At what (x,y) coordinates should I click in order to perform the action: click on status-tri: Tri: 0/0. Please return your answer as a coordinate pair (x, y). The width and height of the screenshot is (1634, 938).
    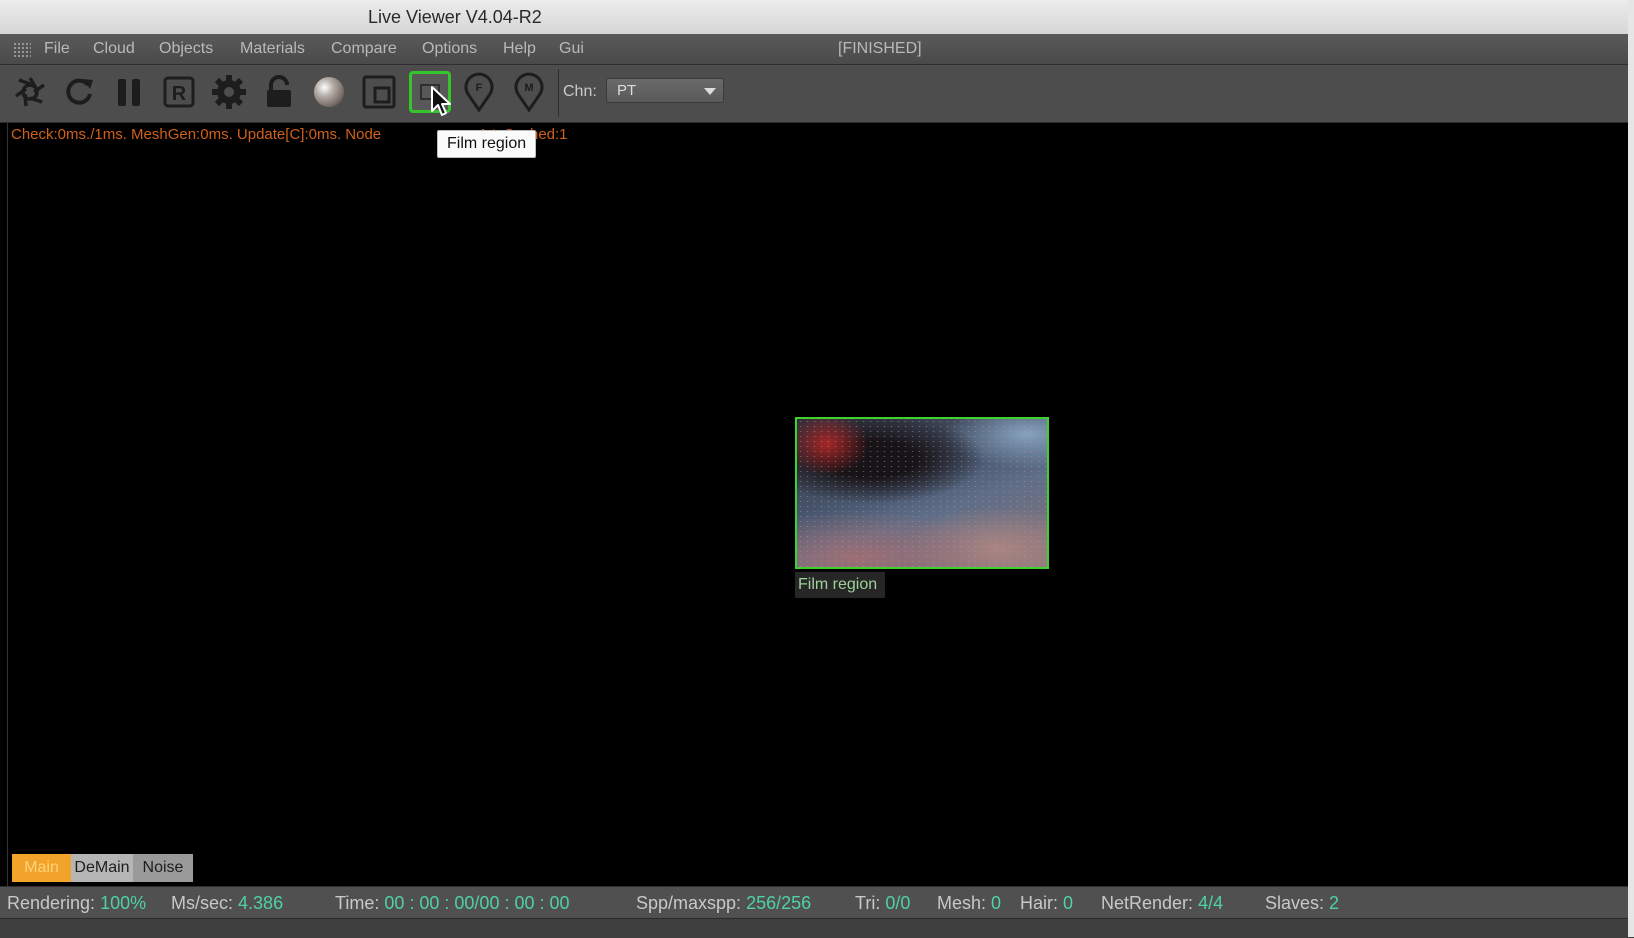
    Looking at the image, I should click on (883, 903).